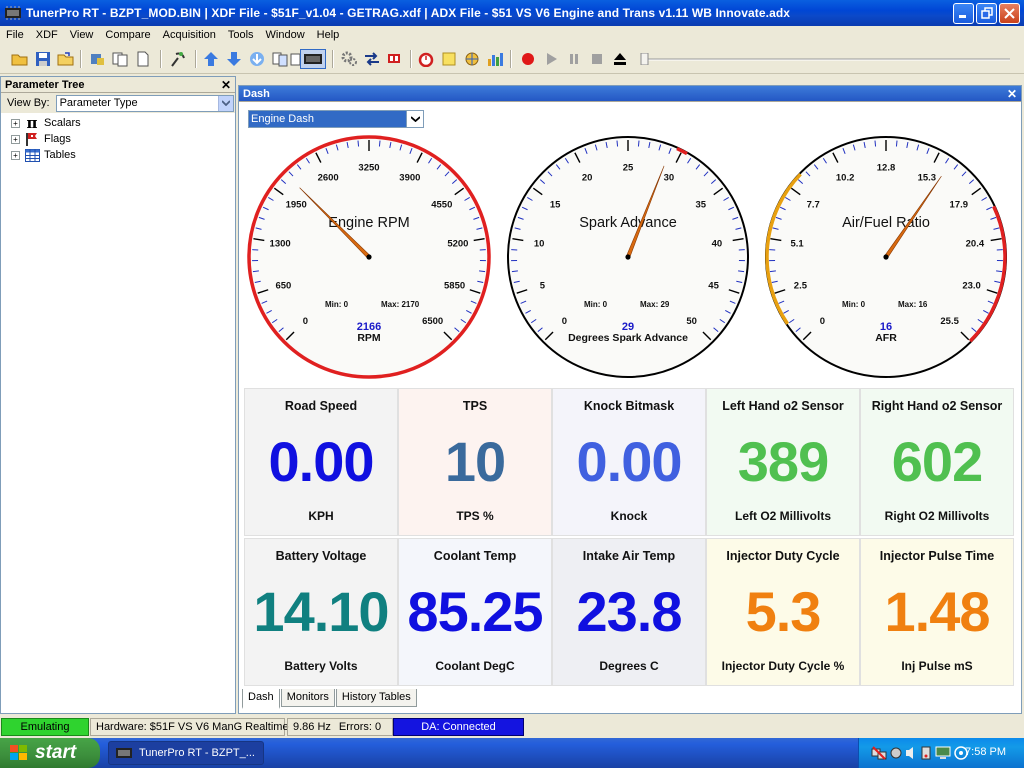  Describe the element at coordinates (783, 611) in the screenshot. I see `tile-value: 5.3` at that location.